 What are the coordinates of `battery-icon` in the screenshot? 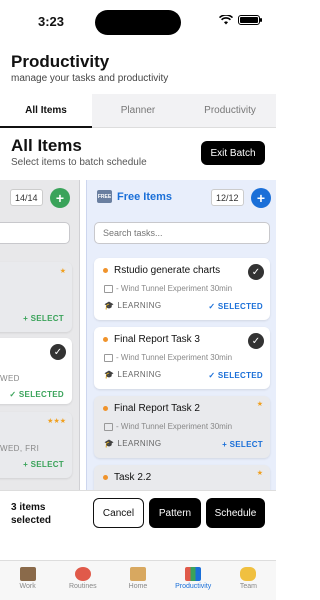 It's located at (250, 20).